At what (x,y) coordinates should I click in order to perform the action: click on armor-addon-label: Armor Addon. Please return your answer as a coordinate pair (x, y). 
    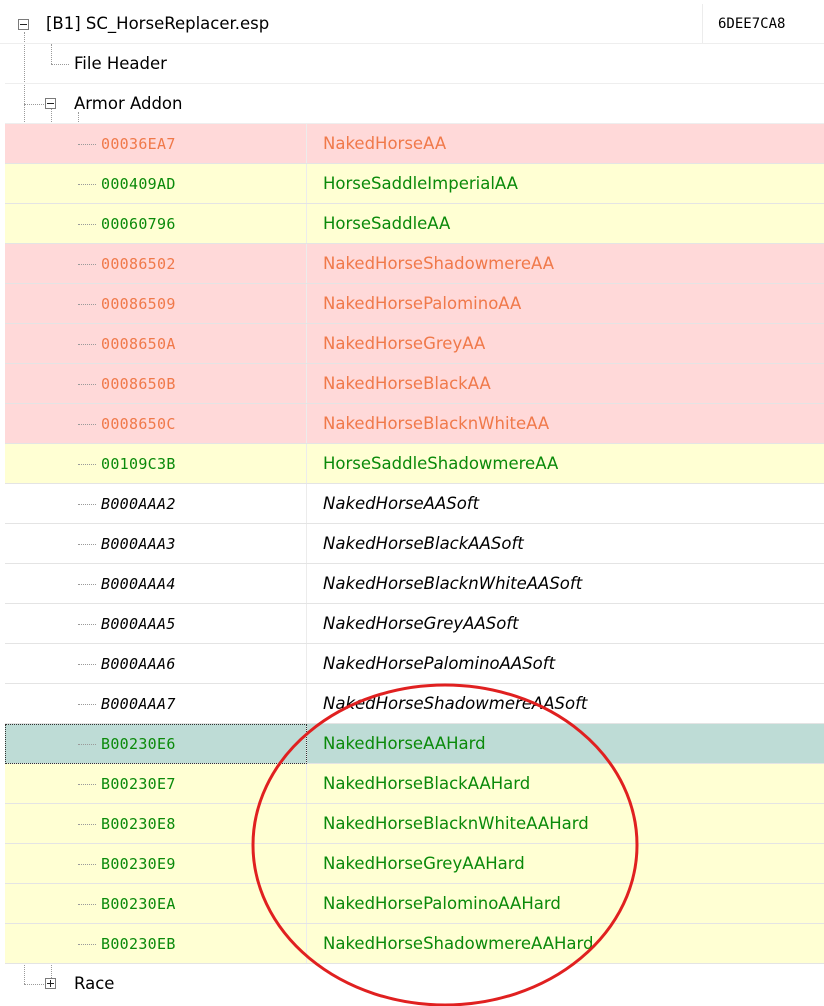
    Looking at the image, I should click on (128, 103).